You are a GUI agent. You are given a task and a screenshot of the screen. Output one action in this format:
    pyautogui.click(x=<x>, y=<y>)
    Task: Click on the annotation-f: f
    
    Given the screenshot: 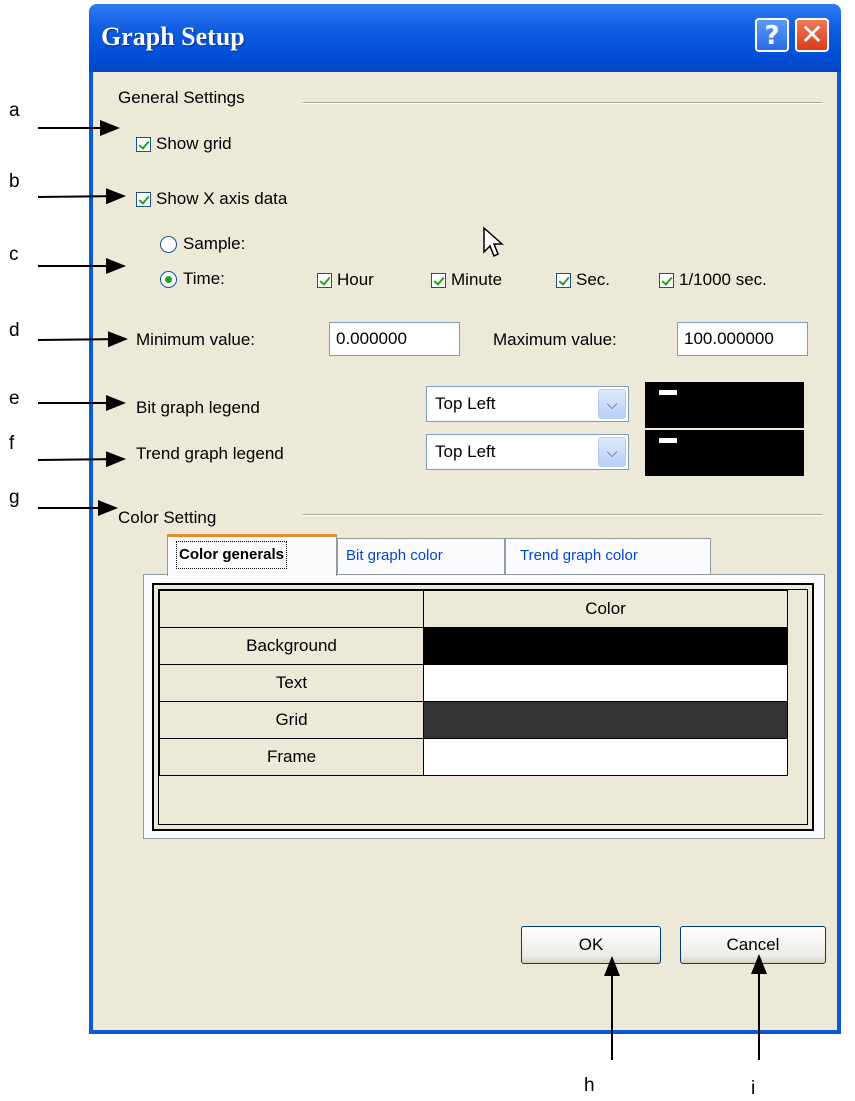 What is the action you would take?
    pyautogui.click(x=12, y=443)
    